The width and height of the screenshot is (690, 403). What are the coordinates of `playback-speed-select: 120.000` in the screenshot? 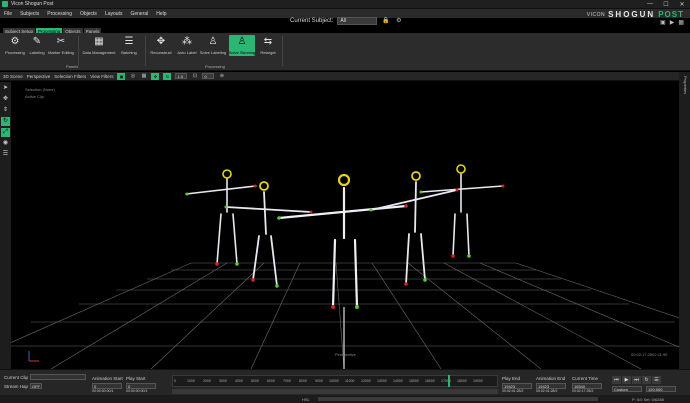 It's located at (661, 389).